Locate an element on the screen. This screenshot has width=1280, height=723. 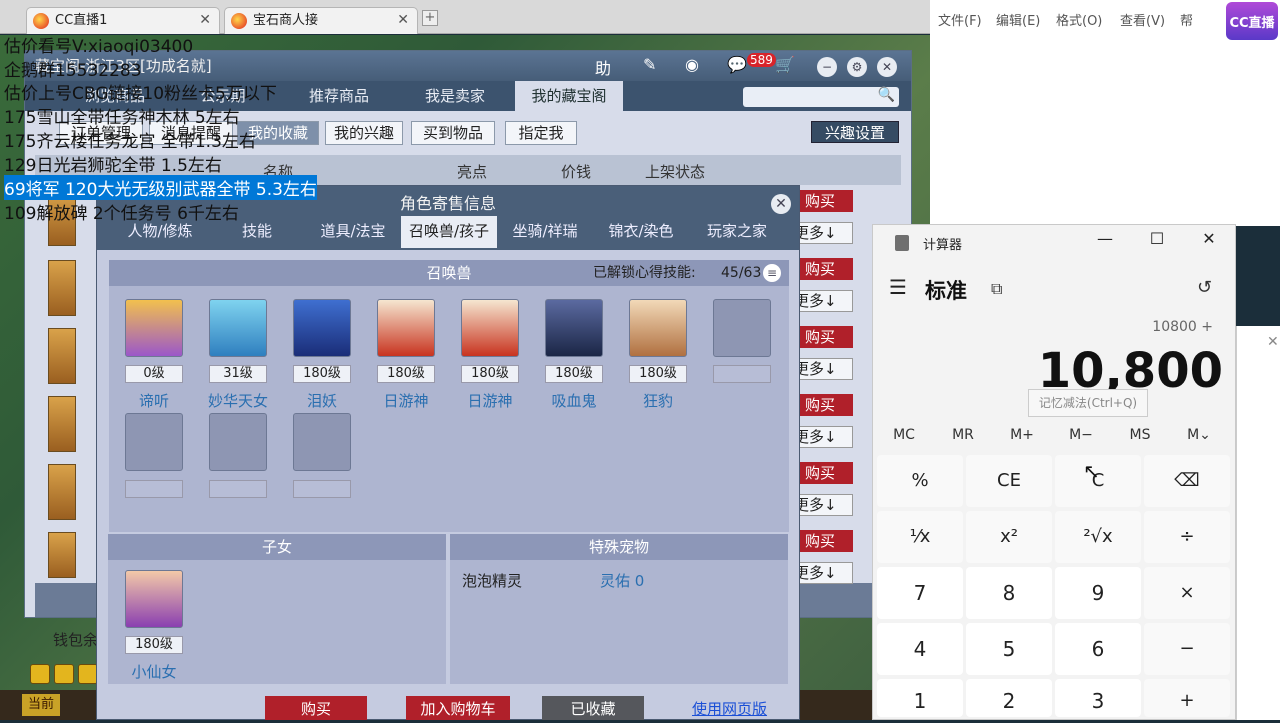
tab-player-home: 玩家之家 is located at coordinates (737, 232).